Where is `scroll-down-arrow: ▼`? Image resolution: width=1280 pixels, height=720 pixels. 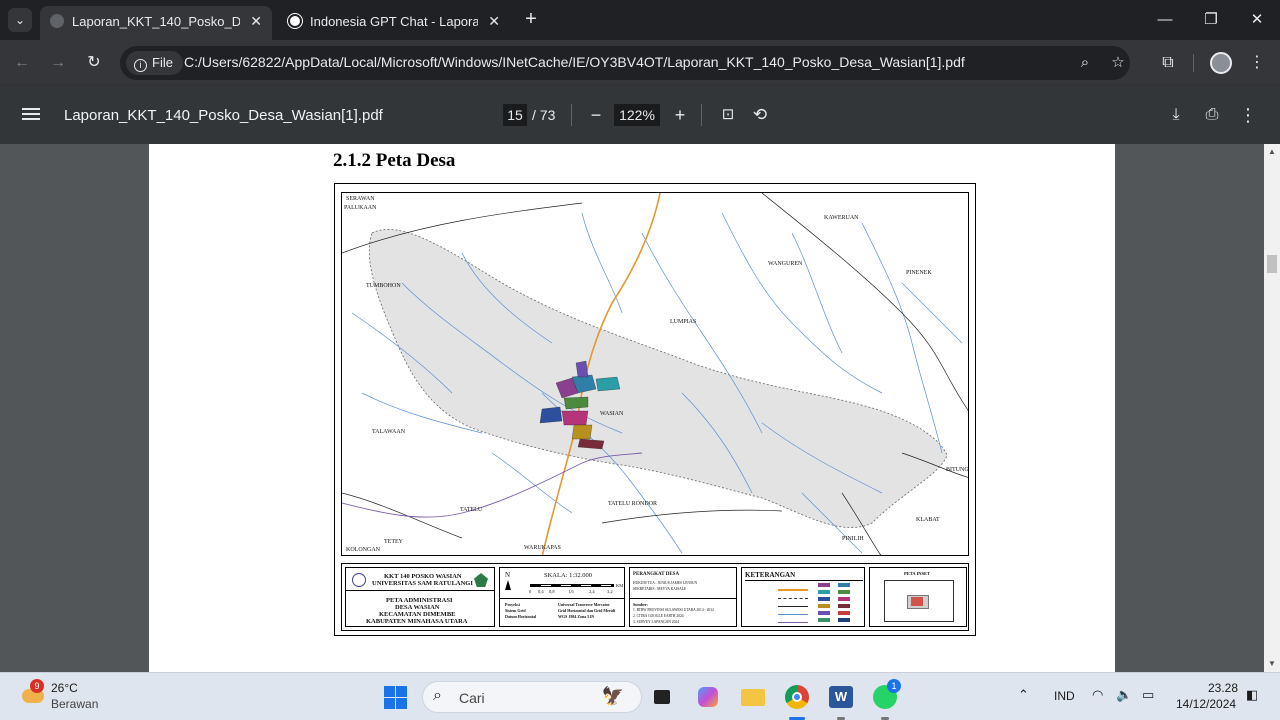 scroll-down-arrow: ▼ is located at coordinates (1272, 664).